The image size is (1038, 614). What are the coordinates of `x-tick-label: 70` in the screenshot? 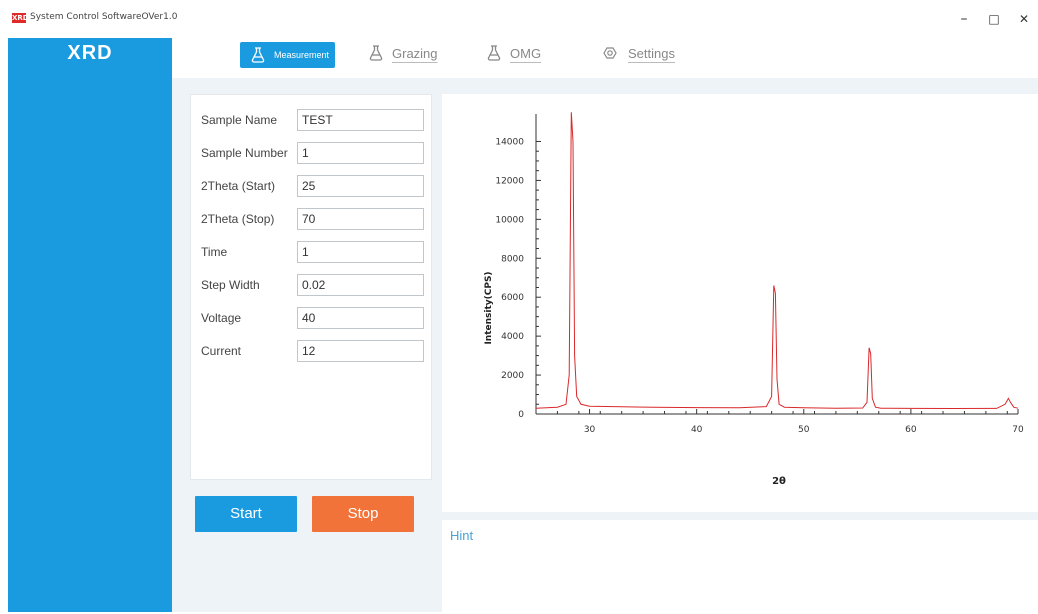 It's located at (1018, 430).